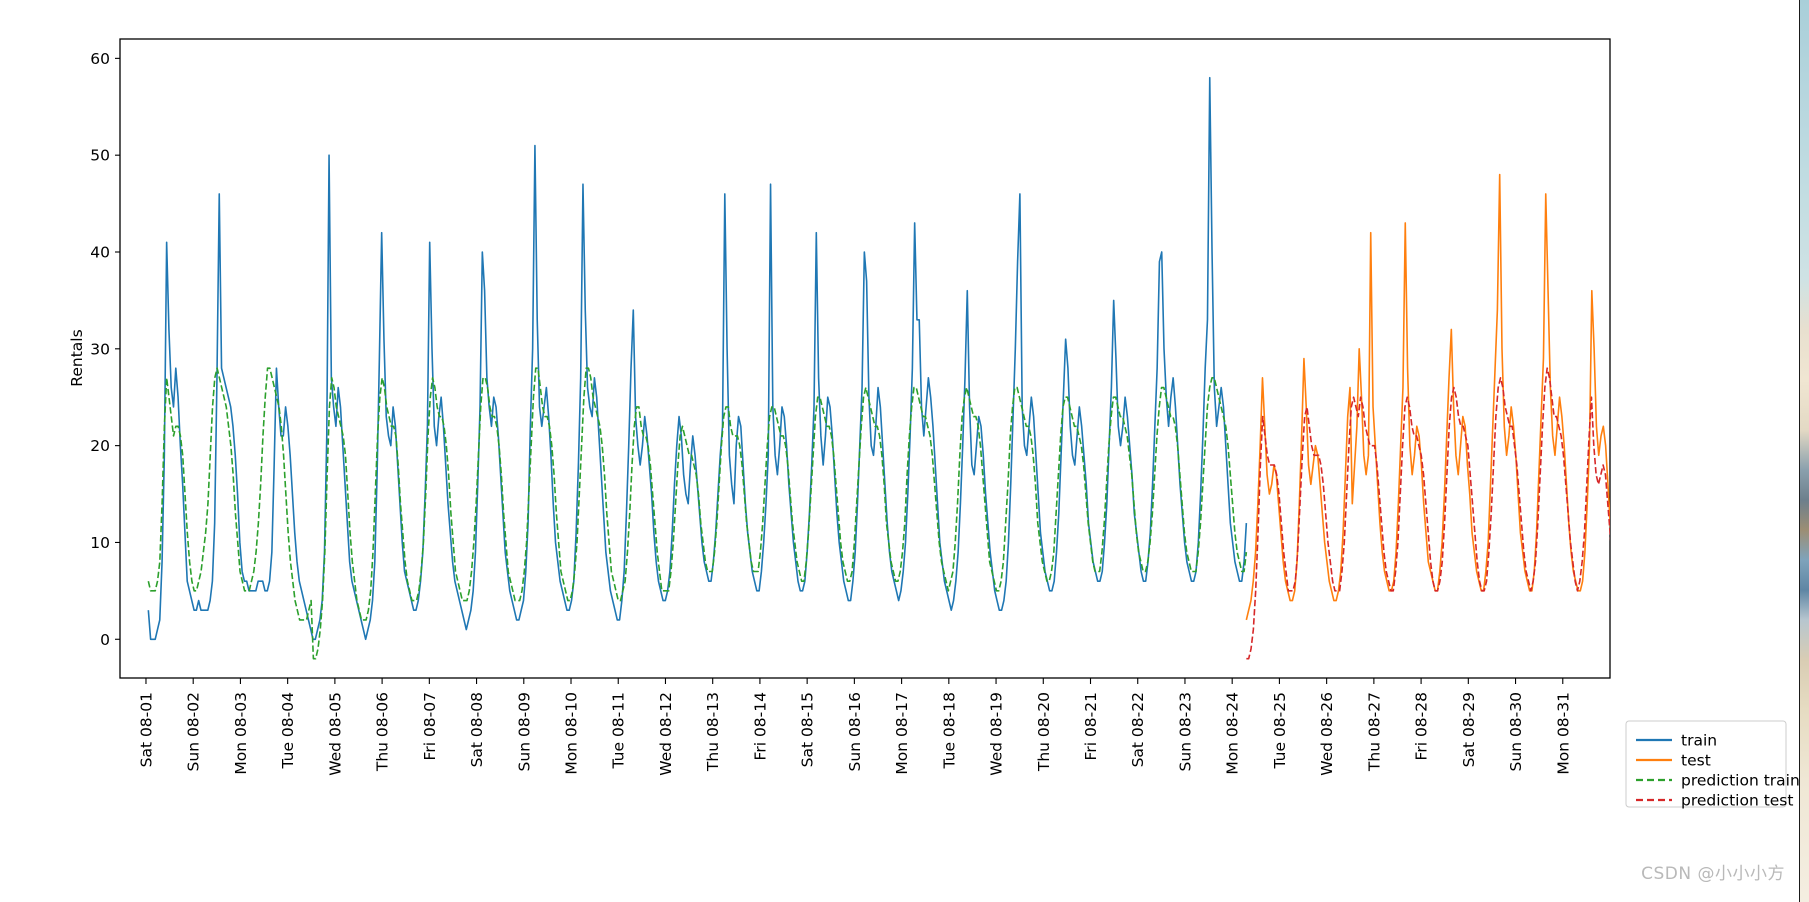 This screenshot has height=902, width=1809. I want to click on series-line-test, so click(1427, 397).